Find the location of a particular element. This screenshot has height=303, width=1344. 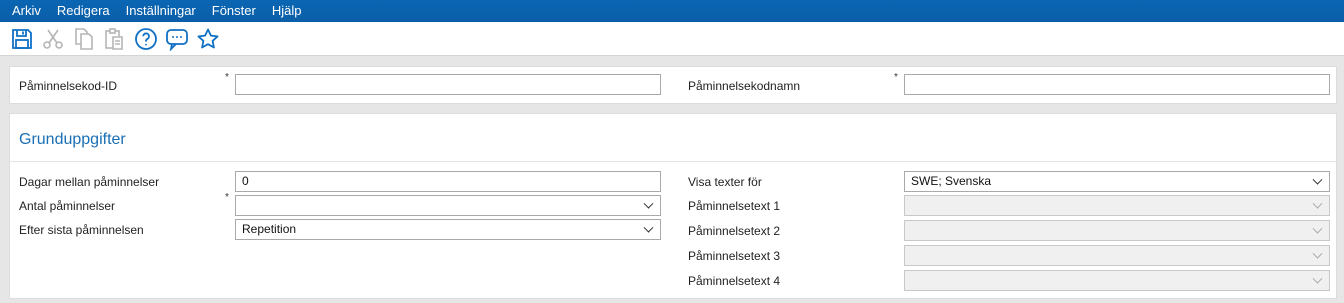

show-texts-label: Visa texter för is located at coordinates (725, 182).